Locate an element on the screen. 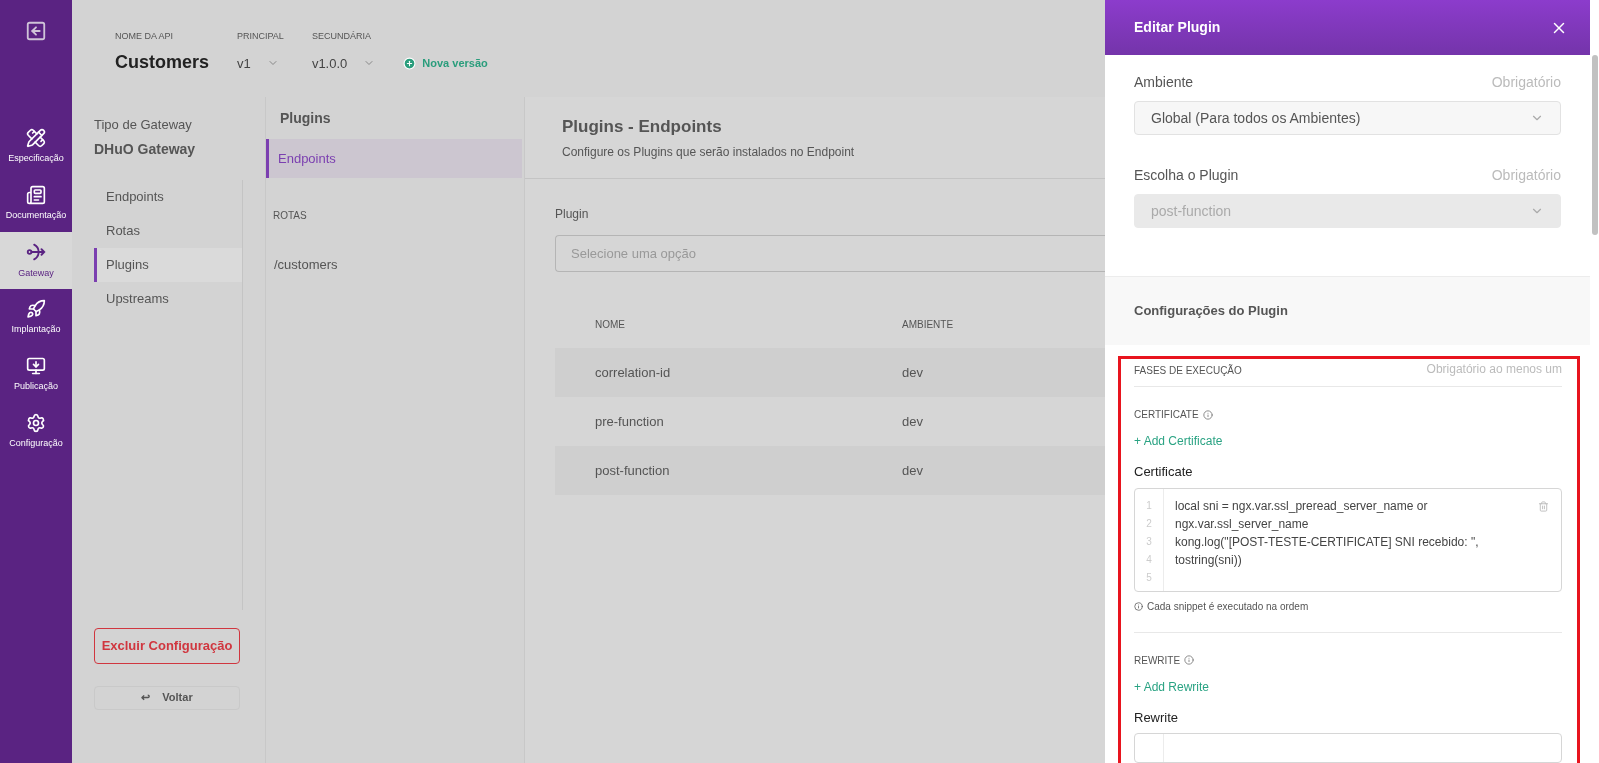  section-label: ROTAS is located at coordinates (290, 216).